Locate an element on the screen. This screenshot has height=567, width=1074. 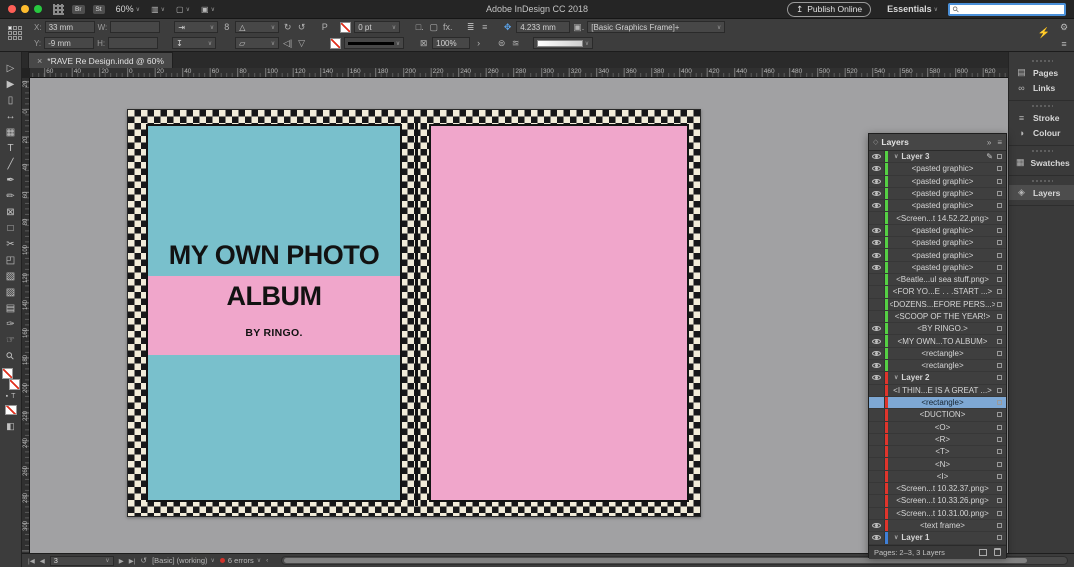
layer-row: <R> is located at coordinates (937, 440).